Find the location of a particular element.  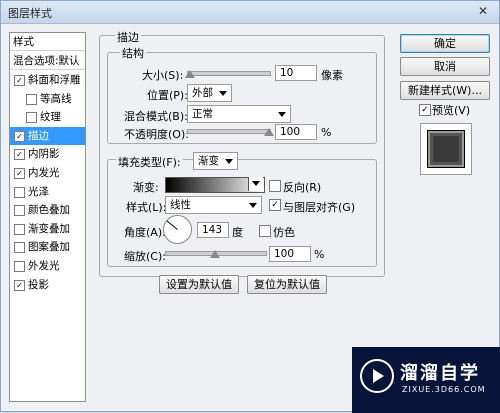

size-slider-thumb is located at coordinates (190, 74).